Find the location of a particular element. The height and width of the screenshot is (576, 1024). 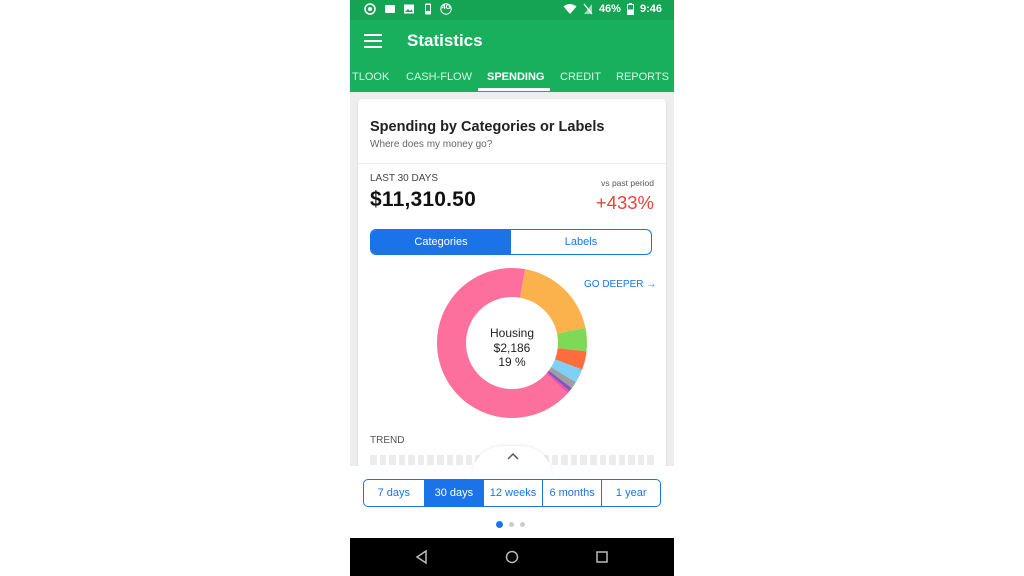

range-12-weeks: 12 weeks is located at coordinates (513, 493).